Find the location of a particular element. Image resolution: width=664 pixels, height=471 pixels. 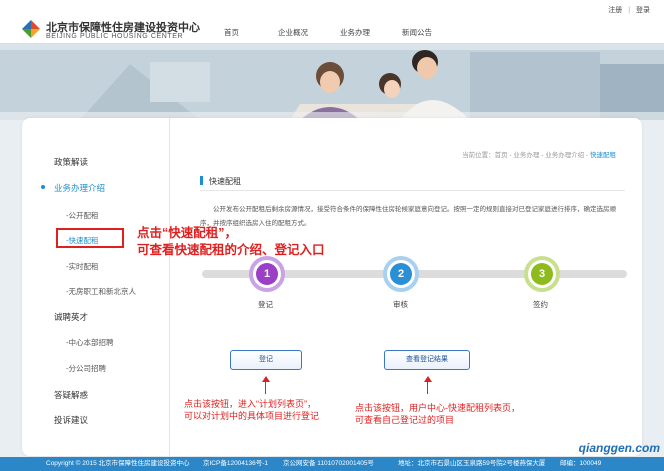

step-1: 1 is located at coordinates (267, 274).